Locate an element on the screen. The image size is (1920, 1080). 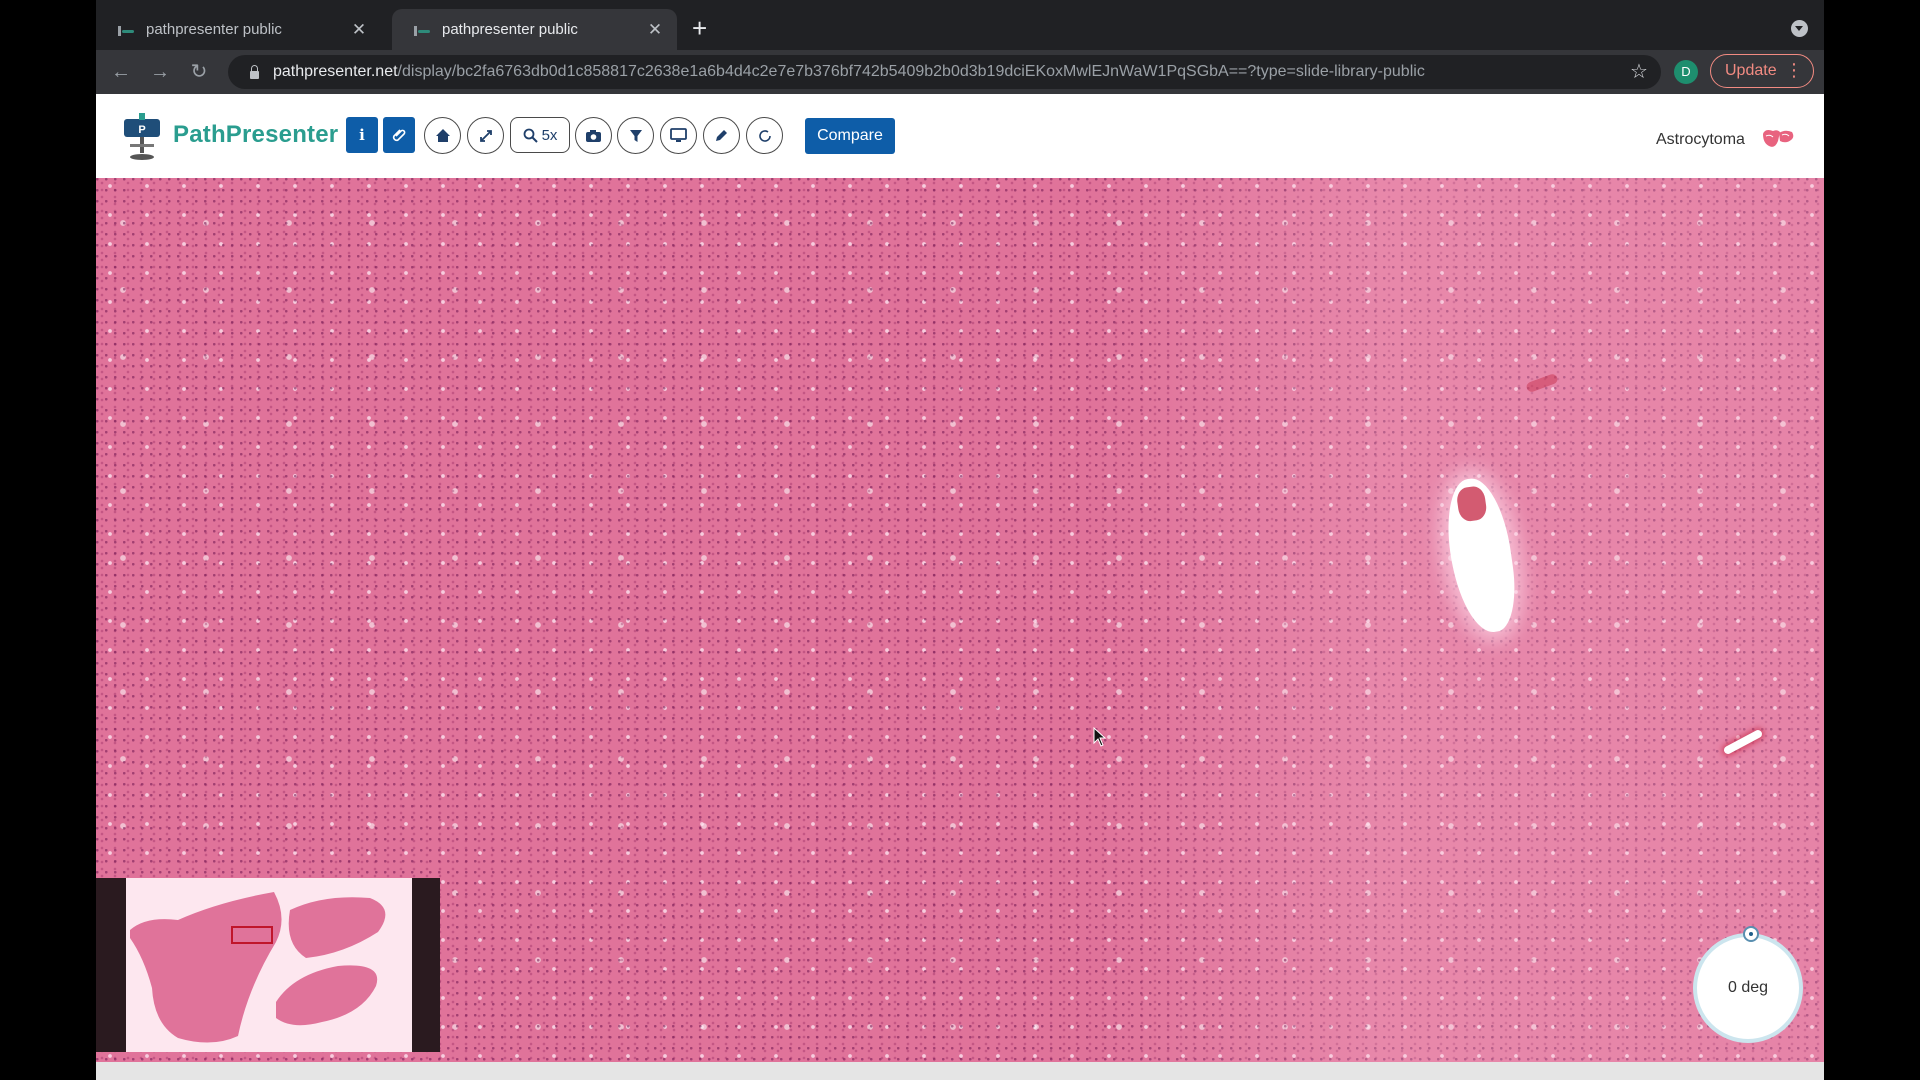
attachment-button is located at coordinates (399, 135).